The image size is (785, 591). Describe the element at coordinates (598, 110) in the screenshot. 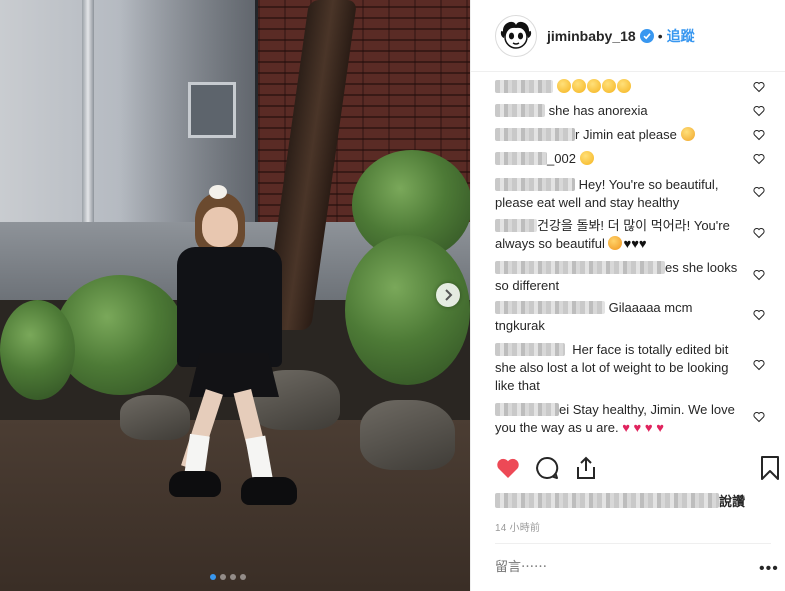

I see `comment-text: she has anorexia` at that location.